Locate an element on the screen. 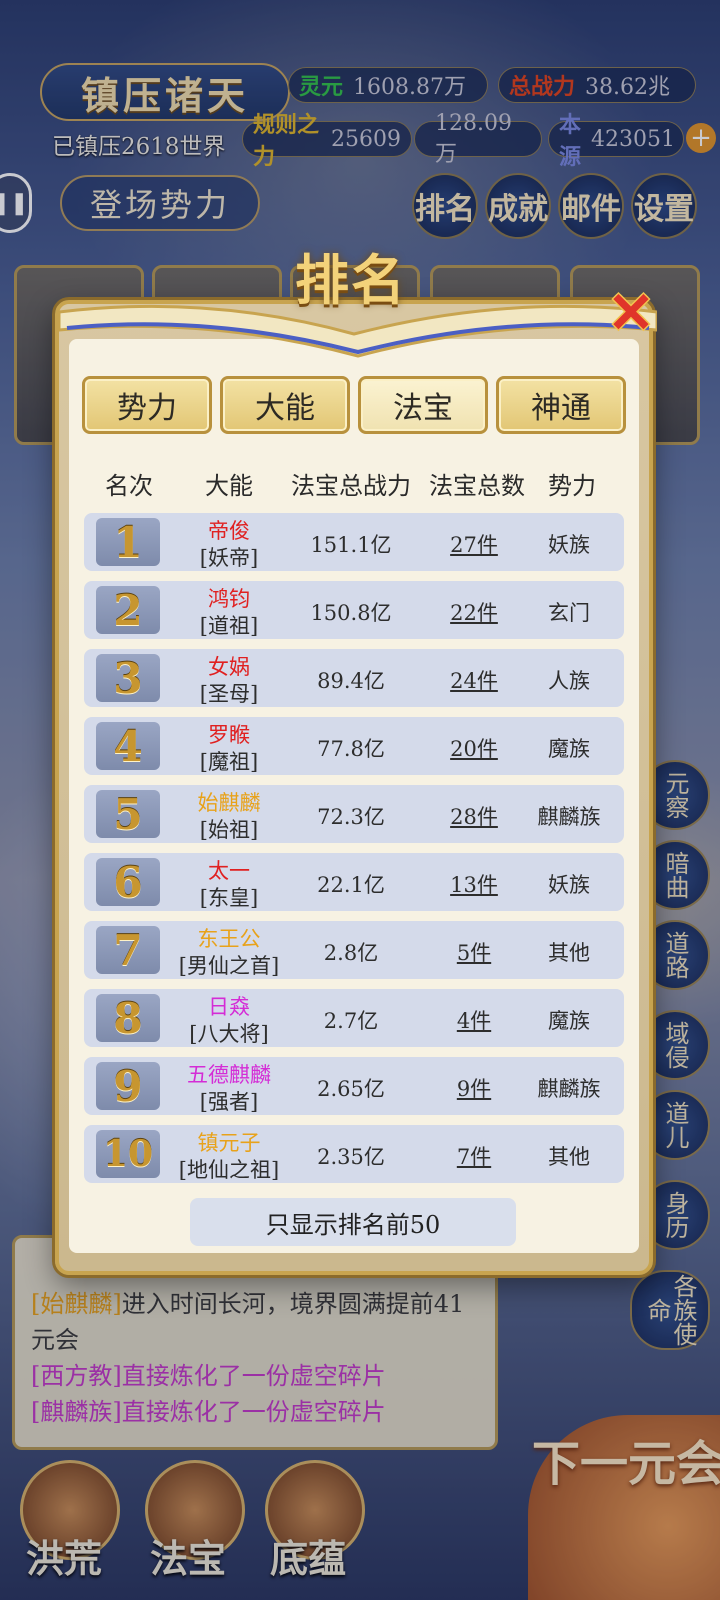  treasure-count-link: 13件 is located at coordinates (474, 884).